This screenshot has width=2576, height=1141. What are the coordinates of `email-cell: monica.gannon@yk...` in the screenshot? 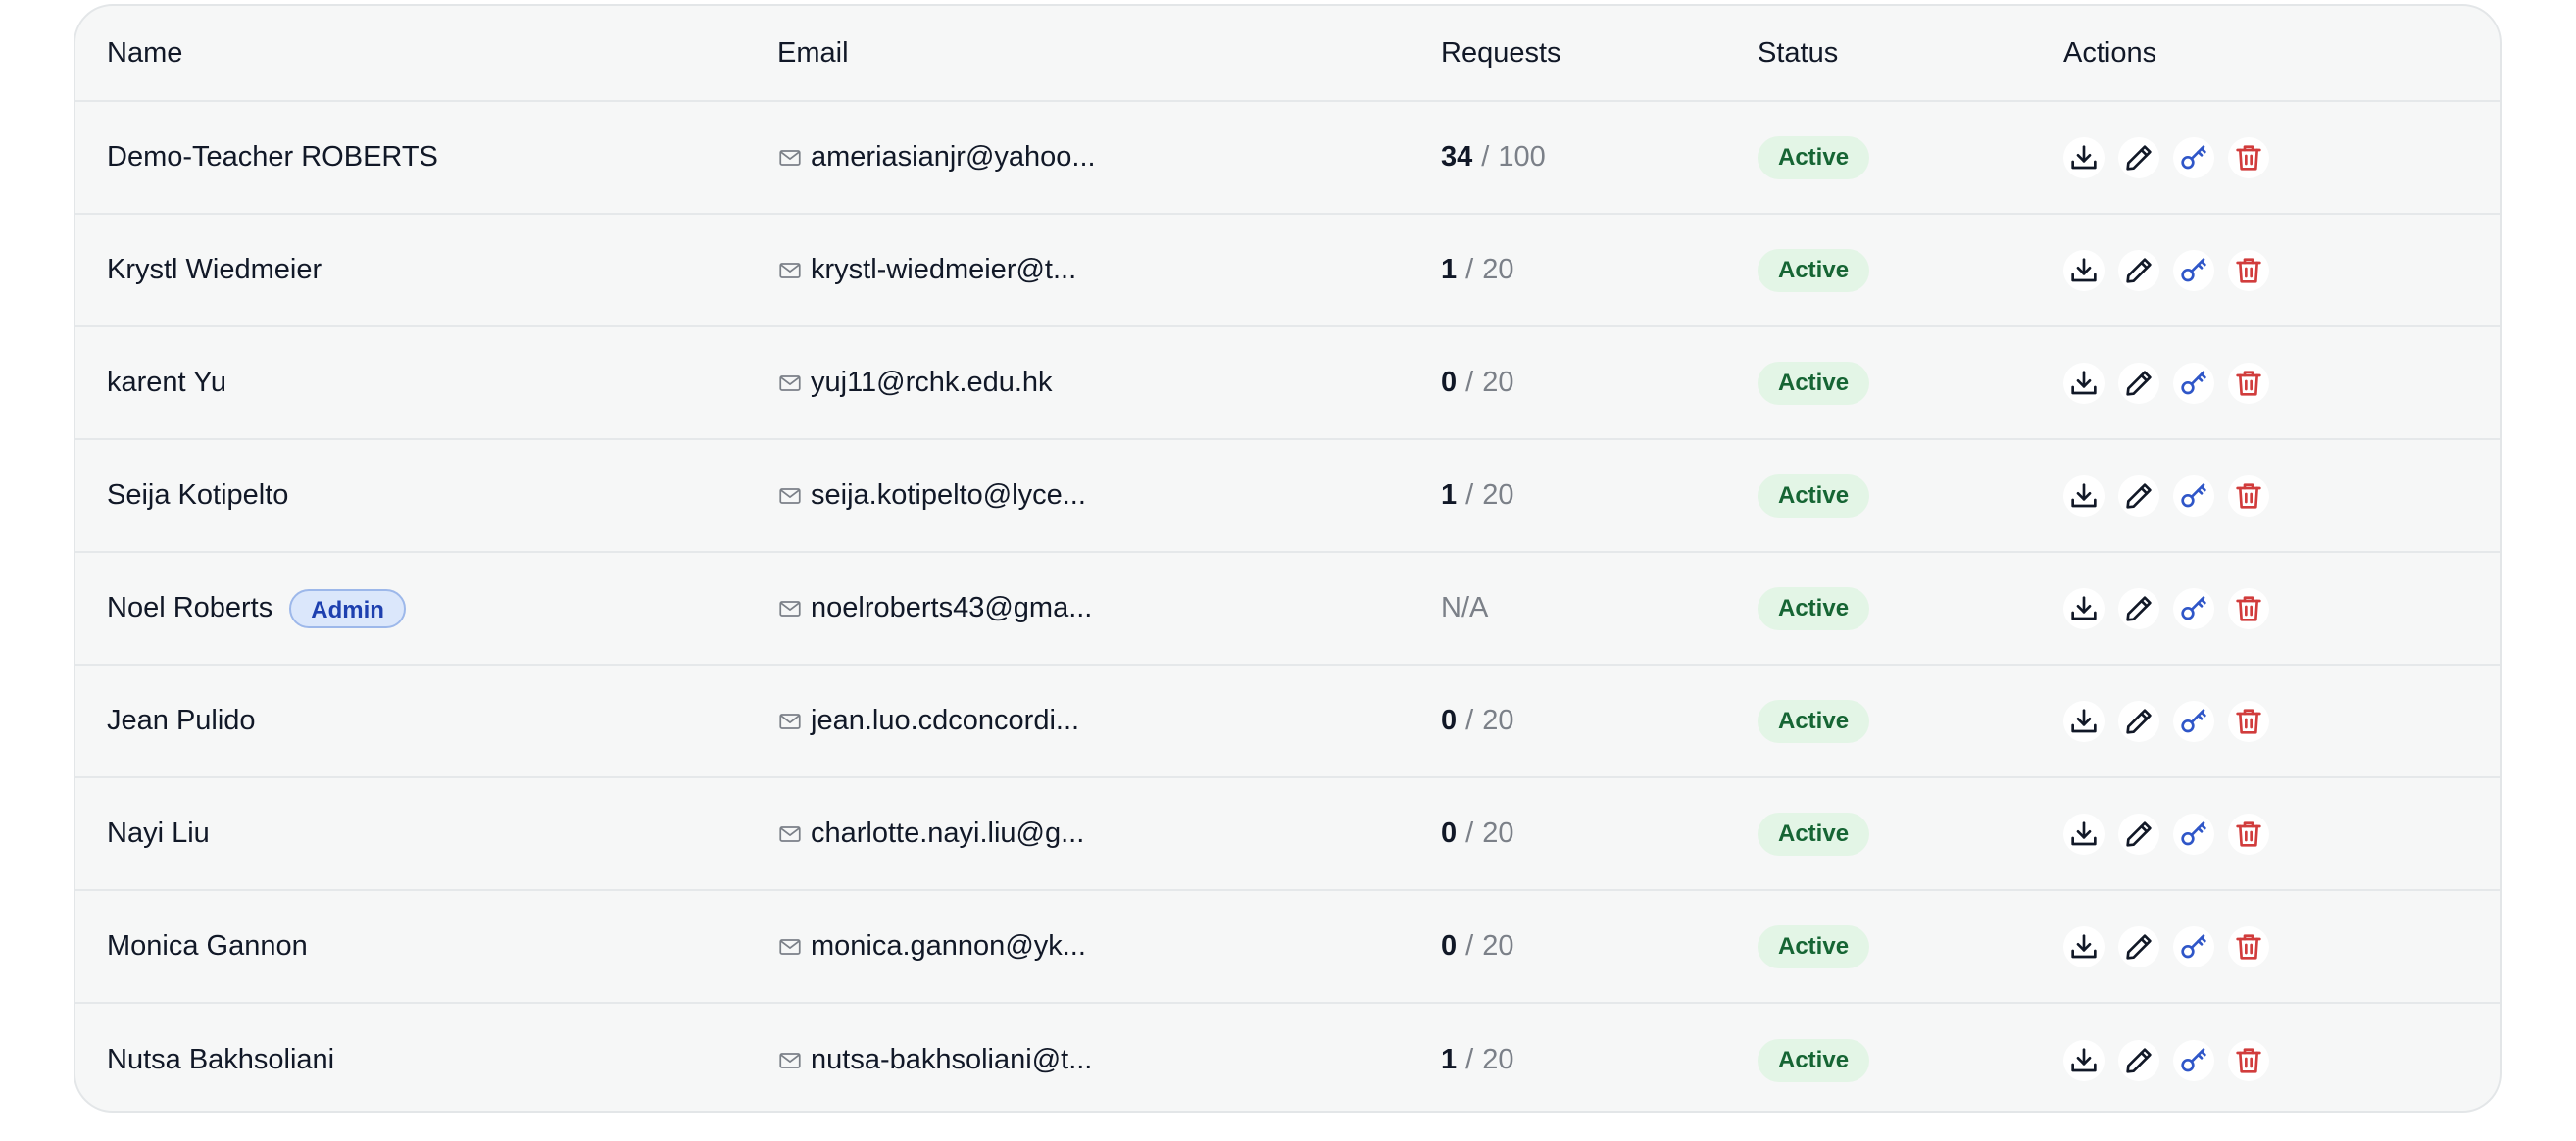 It's located at (931, 946).